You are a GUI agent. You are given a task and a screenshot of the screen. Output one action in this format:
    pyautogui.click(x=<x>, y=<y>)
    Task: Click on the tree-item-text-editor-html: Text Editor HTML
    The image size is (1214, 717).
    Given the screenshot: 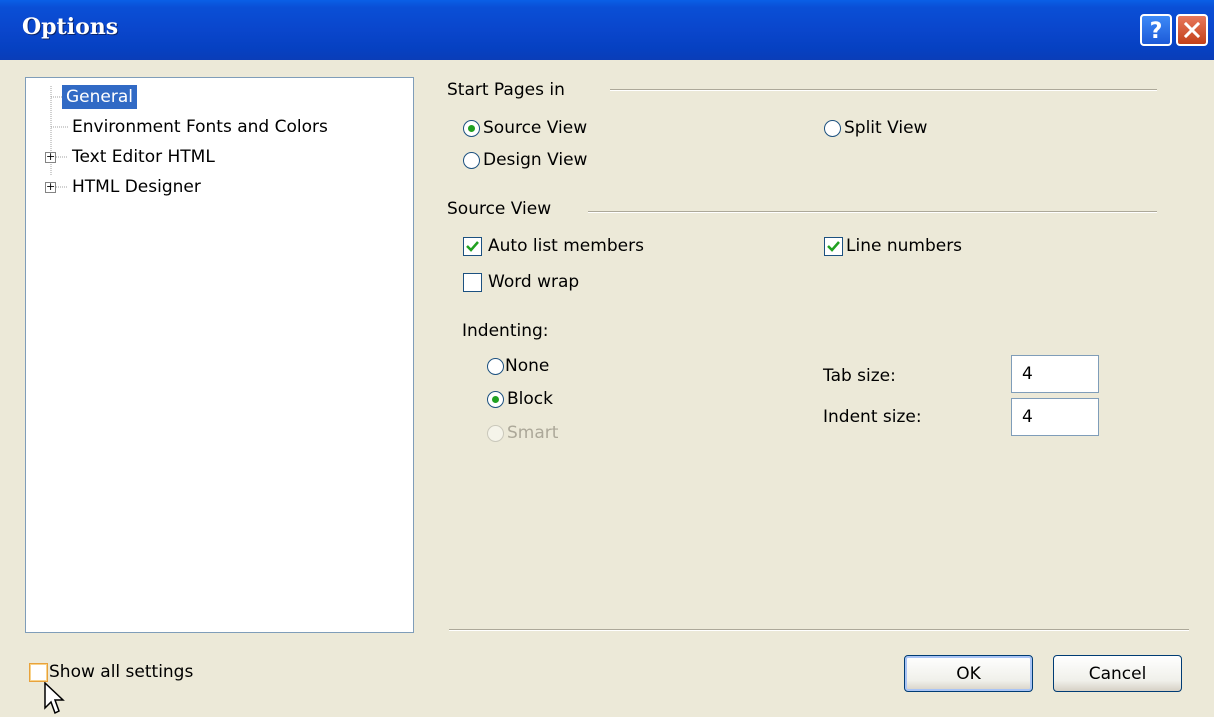 What is the action you would take?
    pyautogui.click(x=143, y=157)
    